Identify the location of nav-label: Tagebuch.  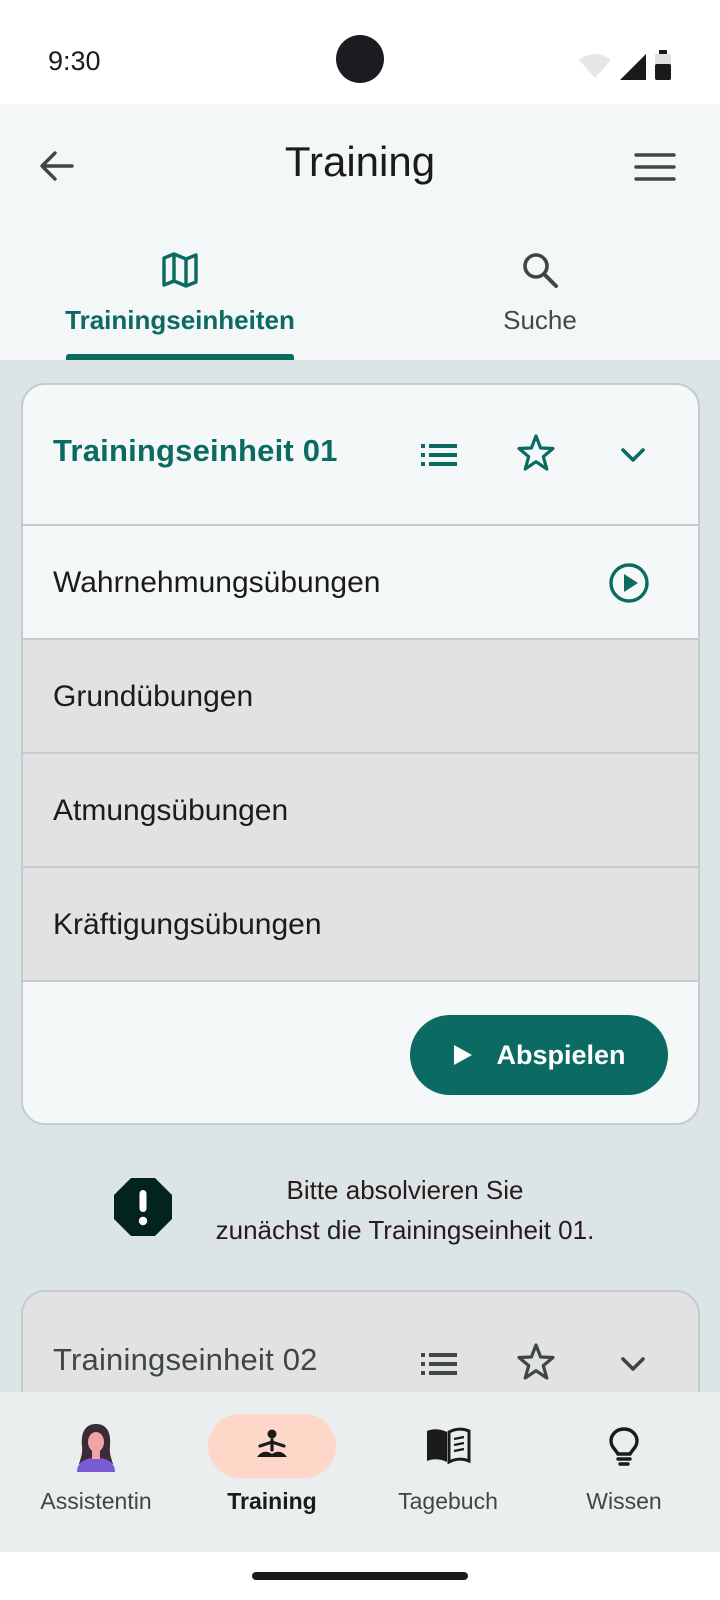
(448, 1501).